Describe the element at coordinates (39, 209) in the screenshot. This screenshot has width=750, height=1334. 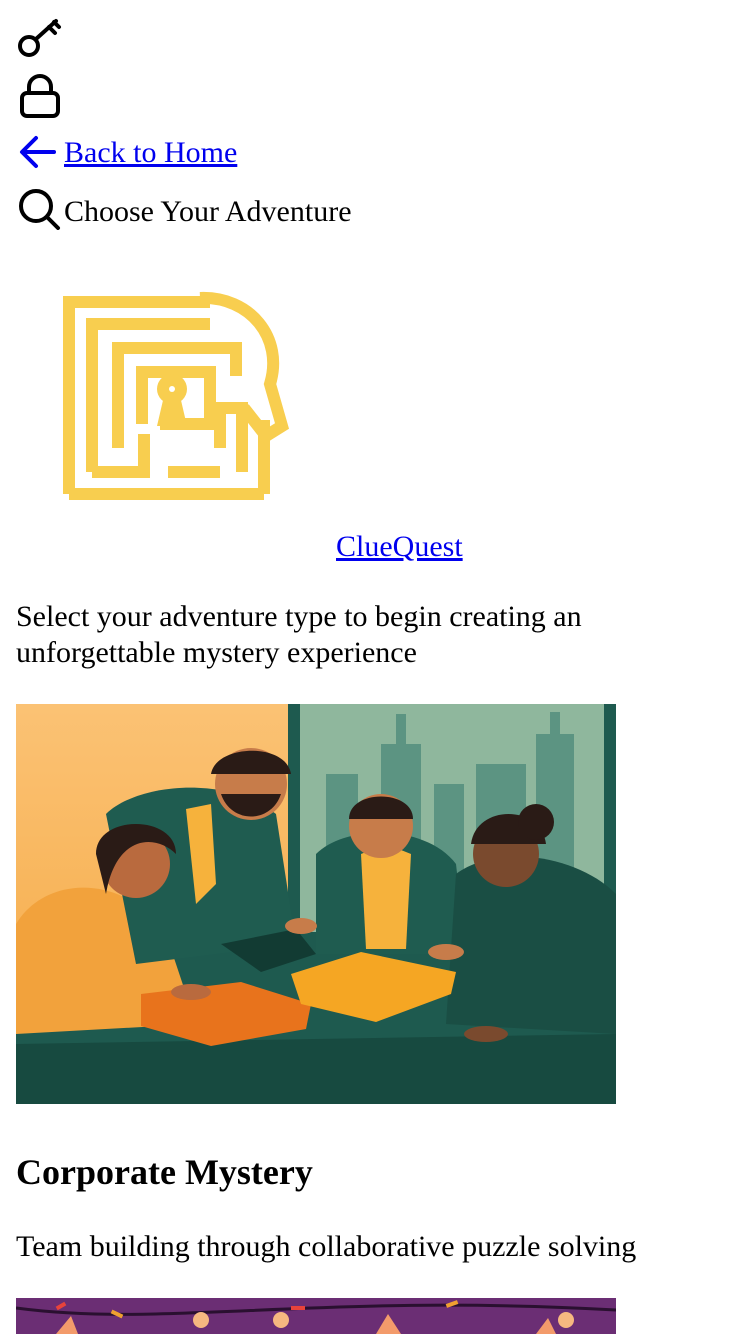
I see `search-icon` at that location.